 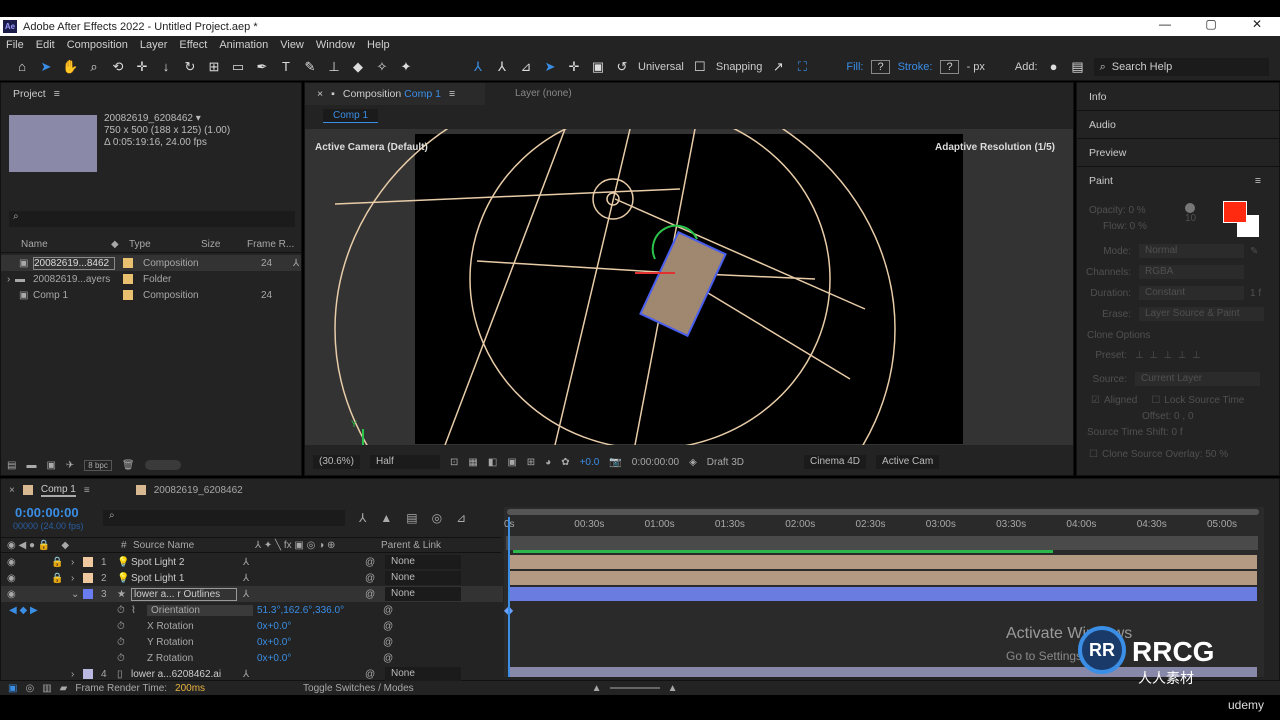 What do you see at coordinates (422, 94) in the screenshot?
I see `composition-tab-name: Comp 1` at bounding box center [422, 94].